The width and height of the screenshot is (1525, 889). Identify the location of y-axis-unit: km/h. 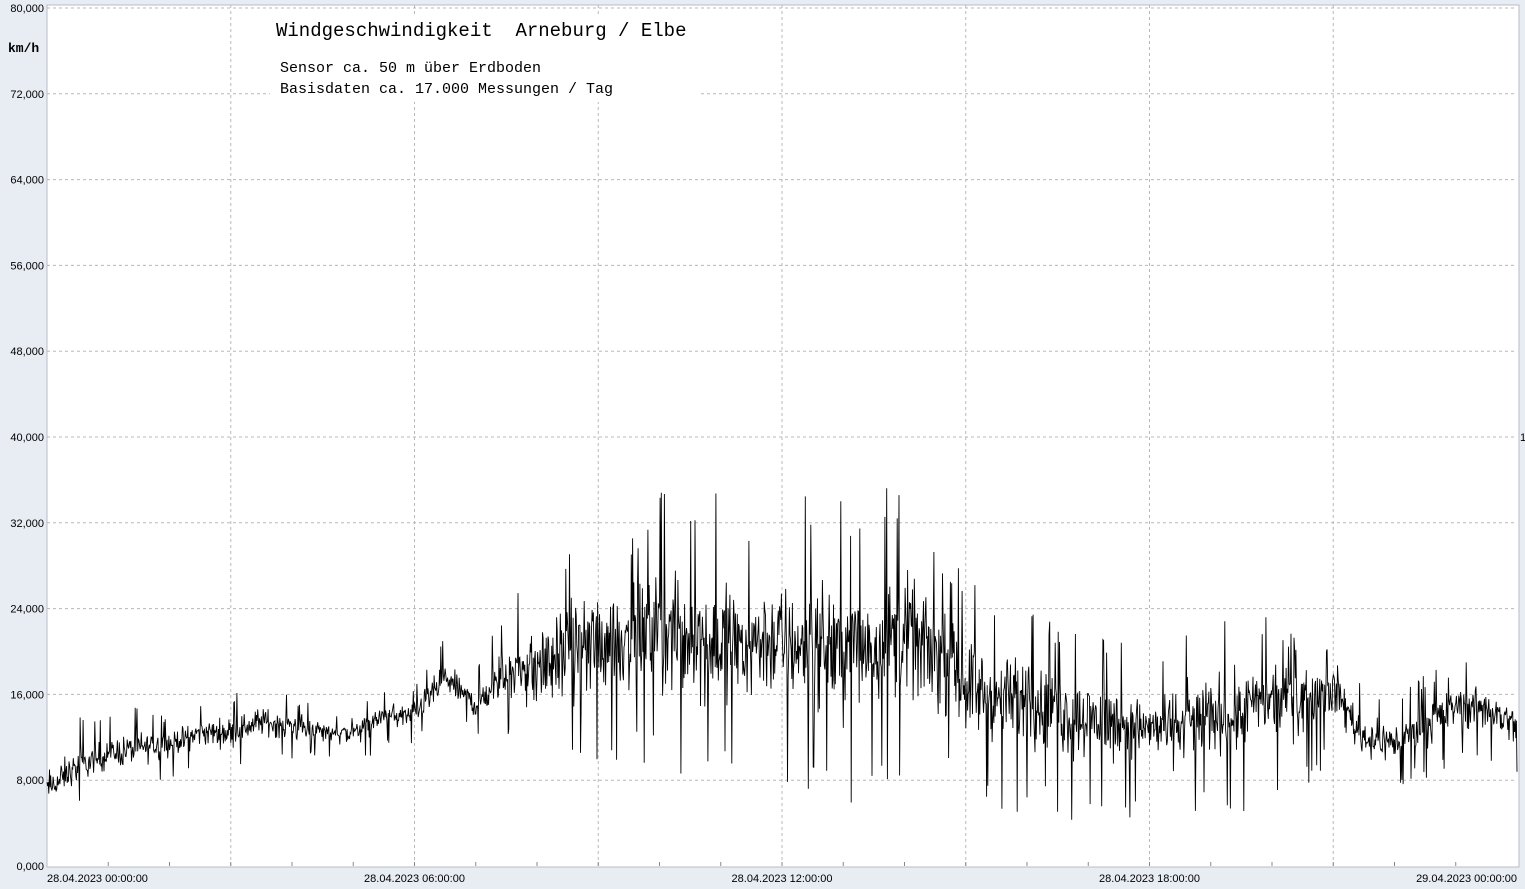
(23, 48).